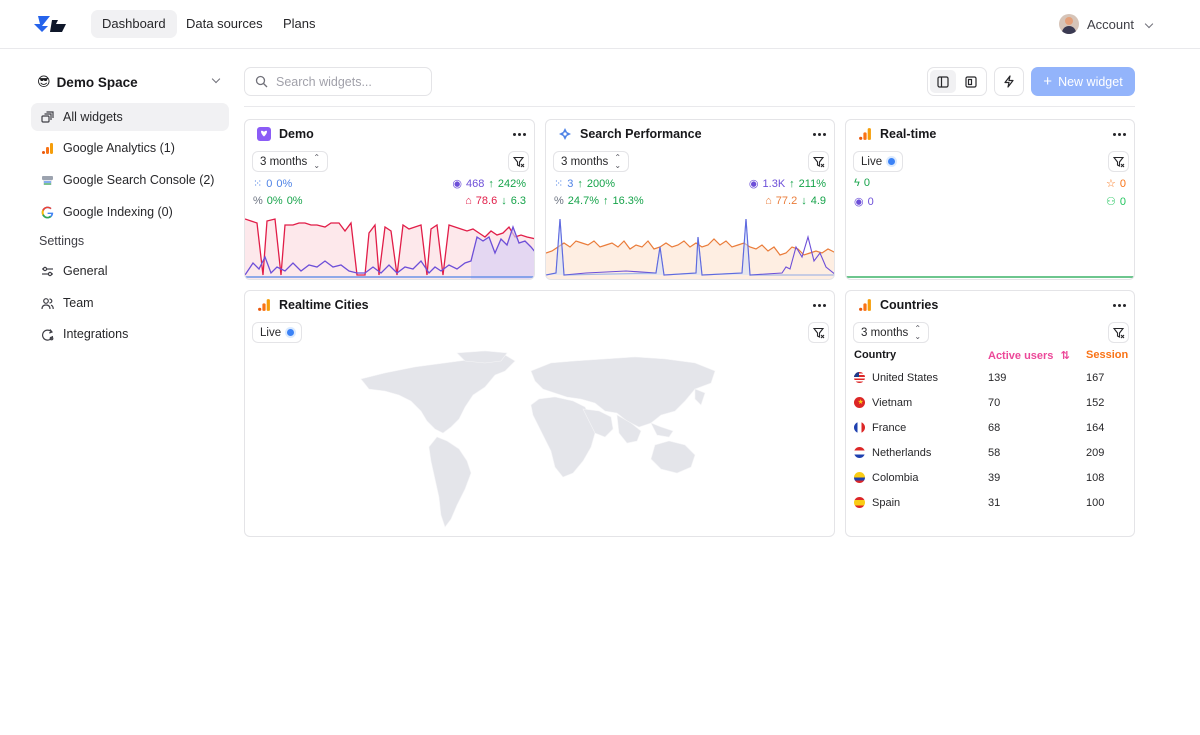  I want to click on new-widget-label: New widget, so click(1090, 81).